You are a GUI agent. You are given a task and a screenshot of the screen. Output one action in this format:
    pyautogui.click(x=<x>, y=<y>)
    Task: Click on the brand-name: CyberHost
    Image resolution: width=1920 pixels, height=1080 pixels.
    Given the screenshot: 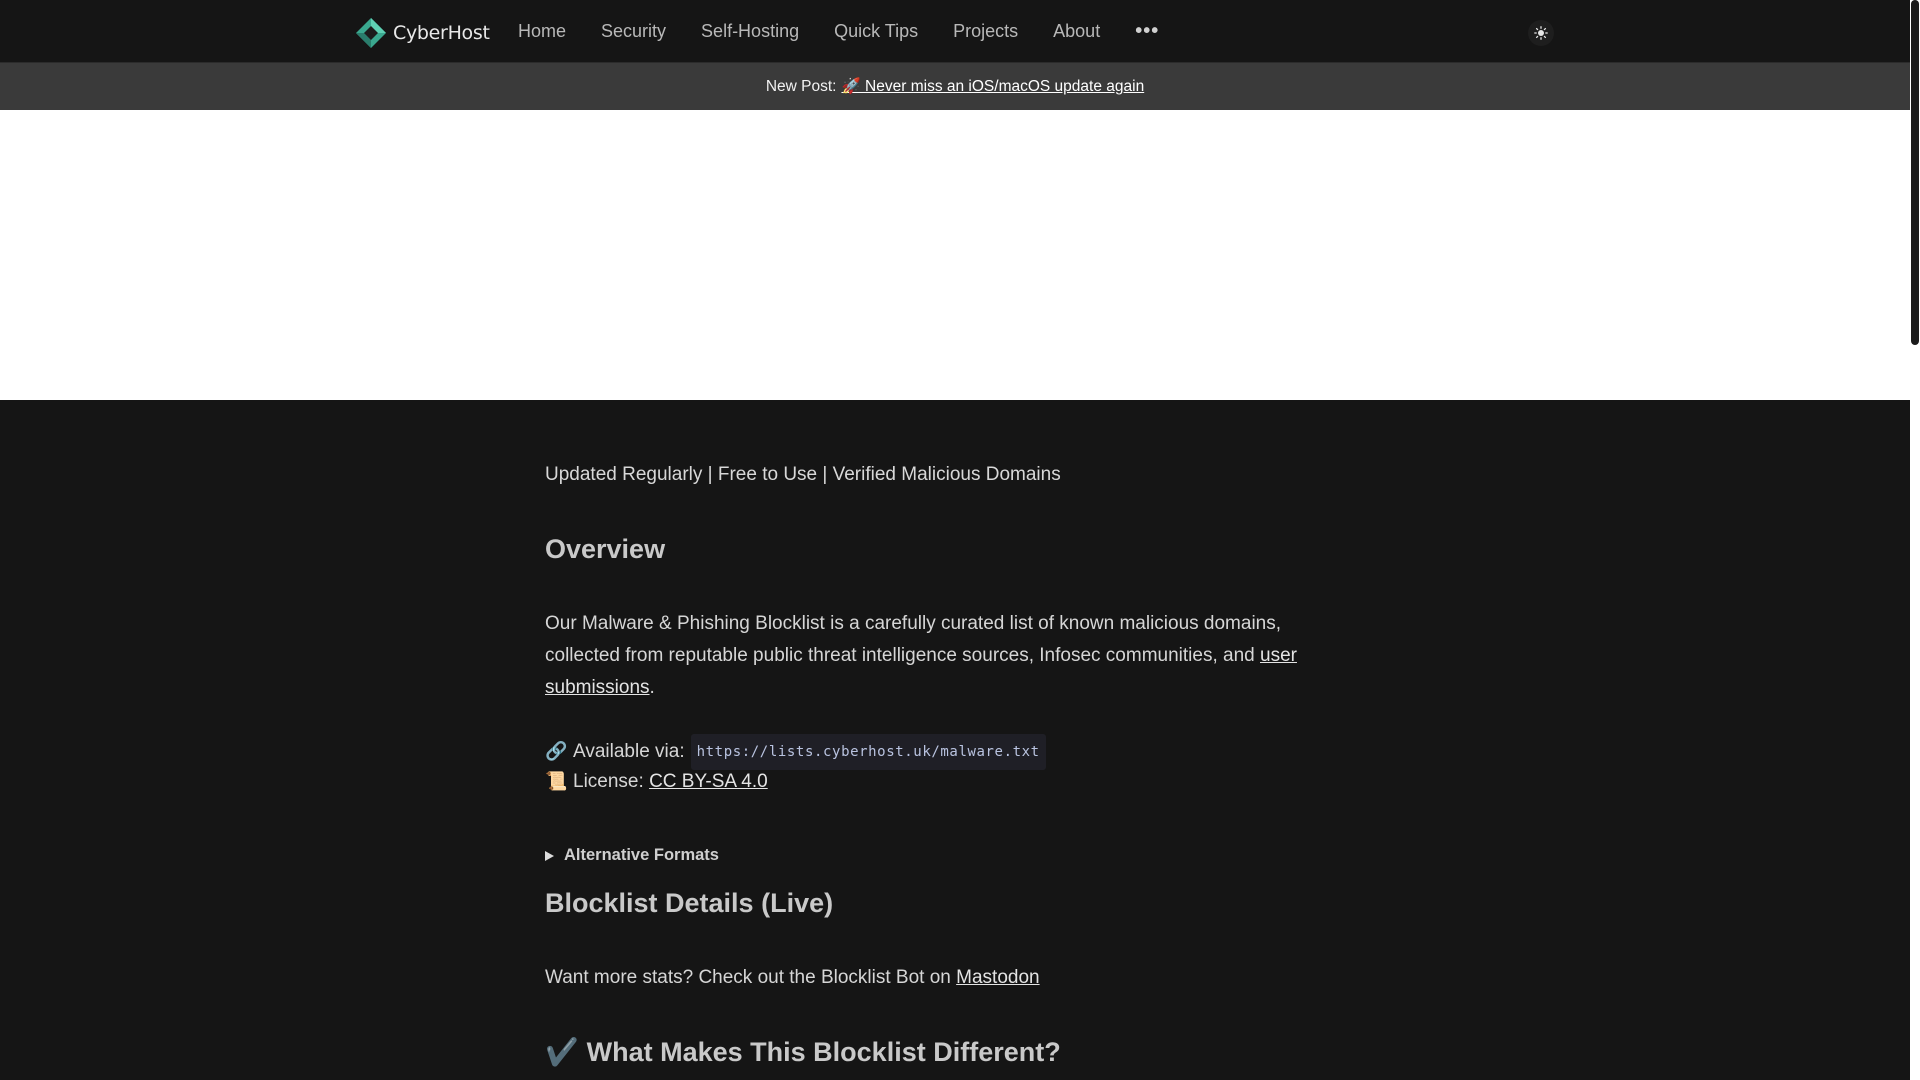 What is the action you would take?
    pyautogui.click(x=441, y=33)
    